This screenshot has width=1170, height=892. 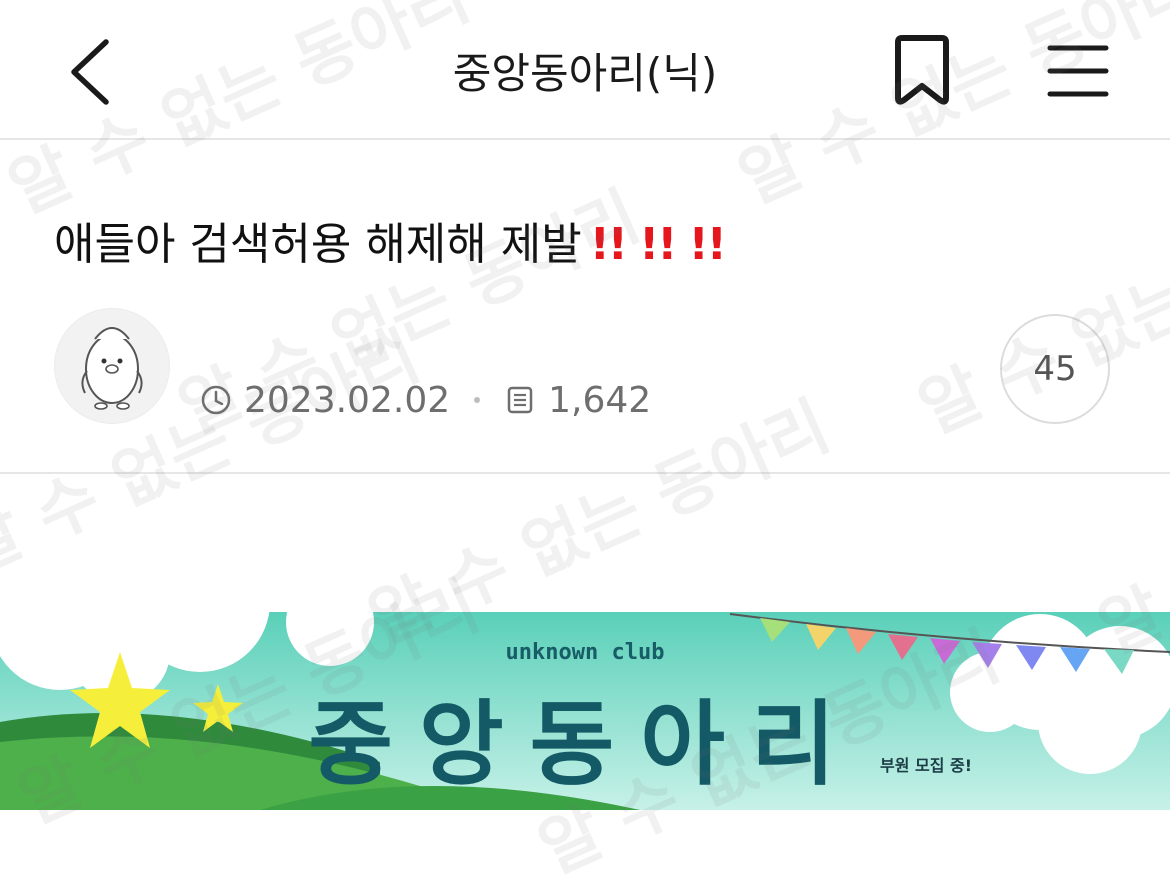 I want to click on post-date: 2023.02.02, so click(x=347, y=400).